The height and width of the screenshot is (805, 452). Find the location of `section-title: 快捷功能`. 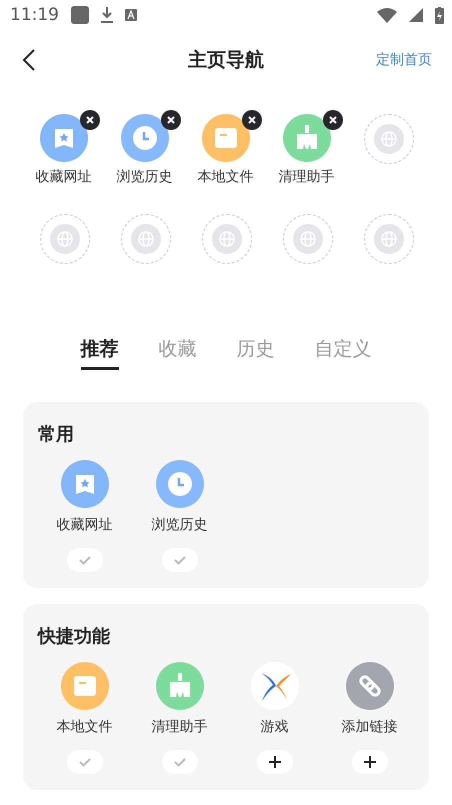

section-title: 快捷功能 is located at coordinates (74, 636).